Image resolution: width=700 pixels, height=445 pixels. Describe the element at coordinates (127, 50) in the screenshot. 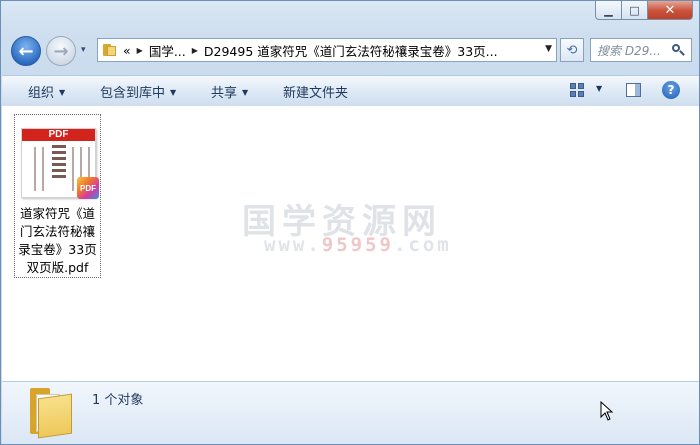

I see `breadcrumb-overflow: «` at that location.